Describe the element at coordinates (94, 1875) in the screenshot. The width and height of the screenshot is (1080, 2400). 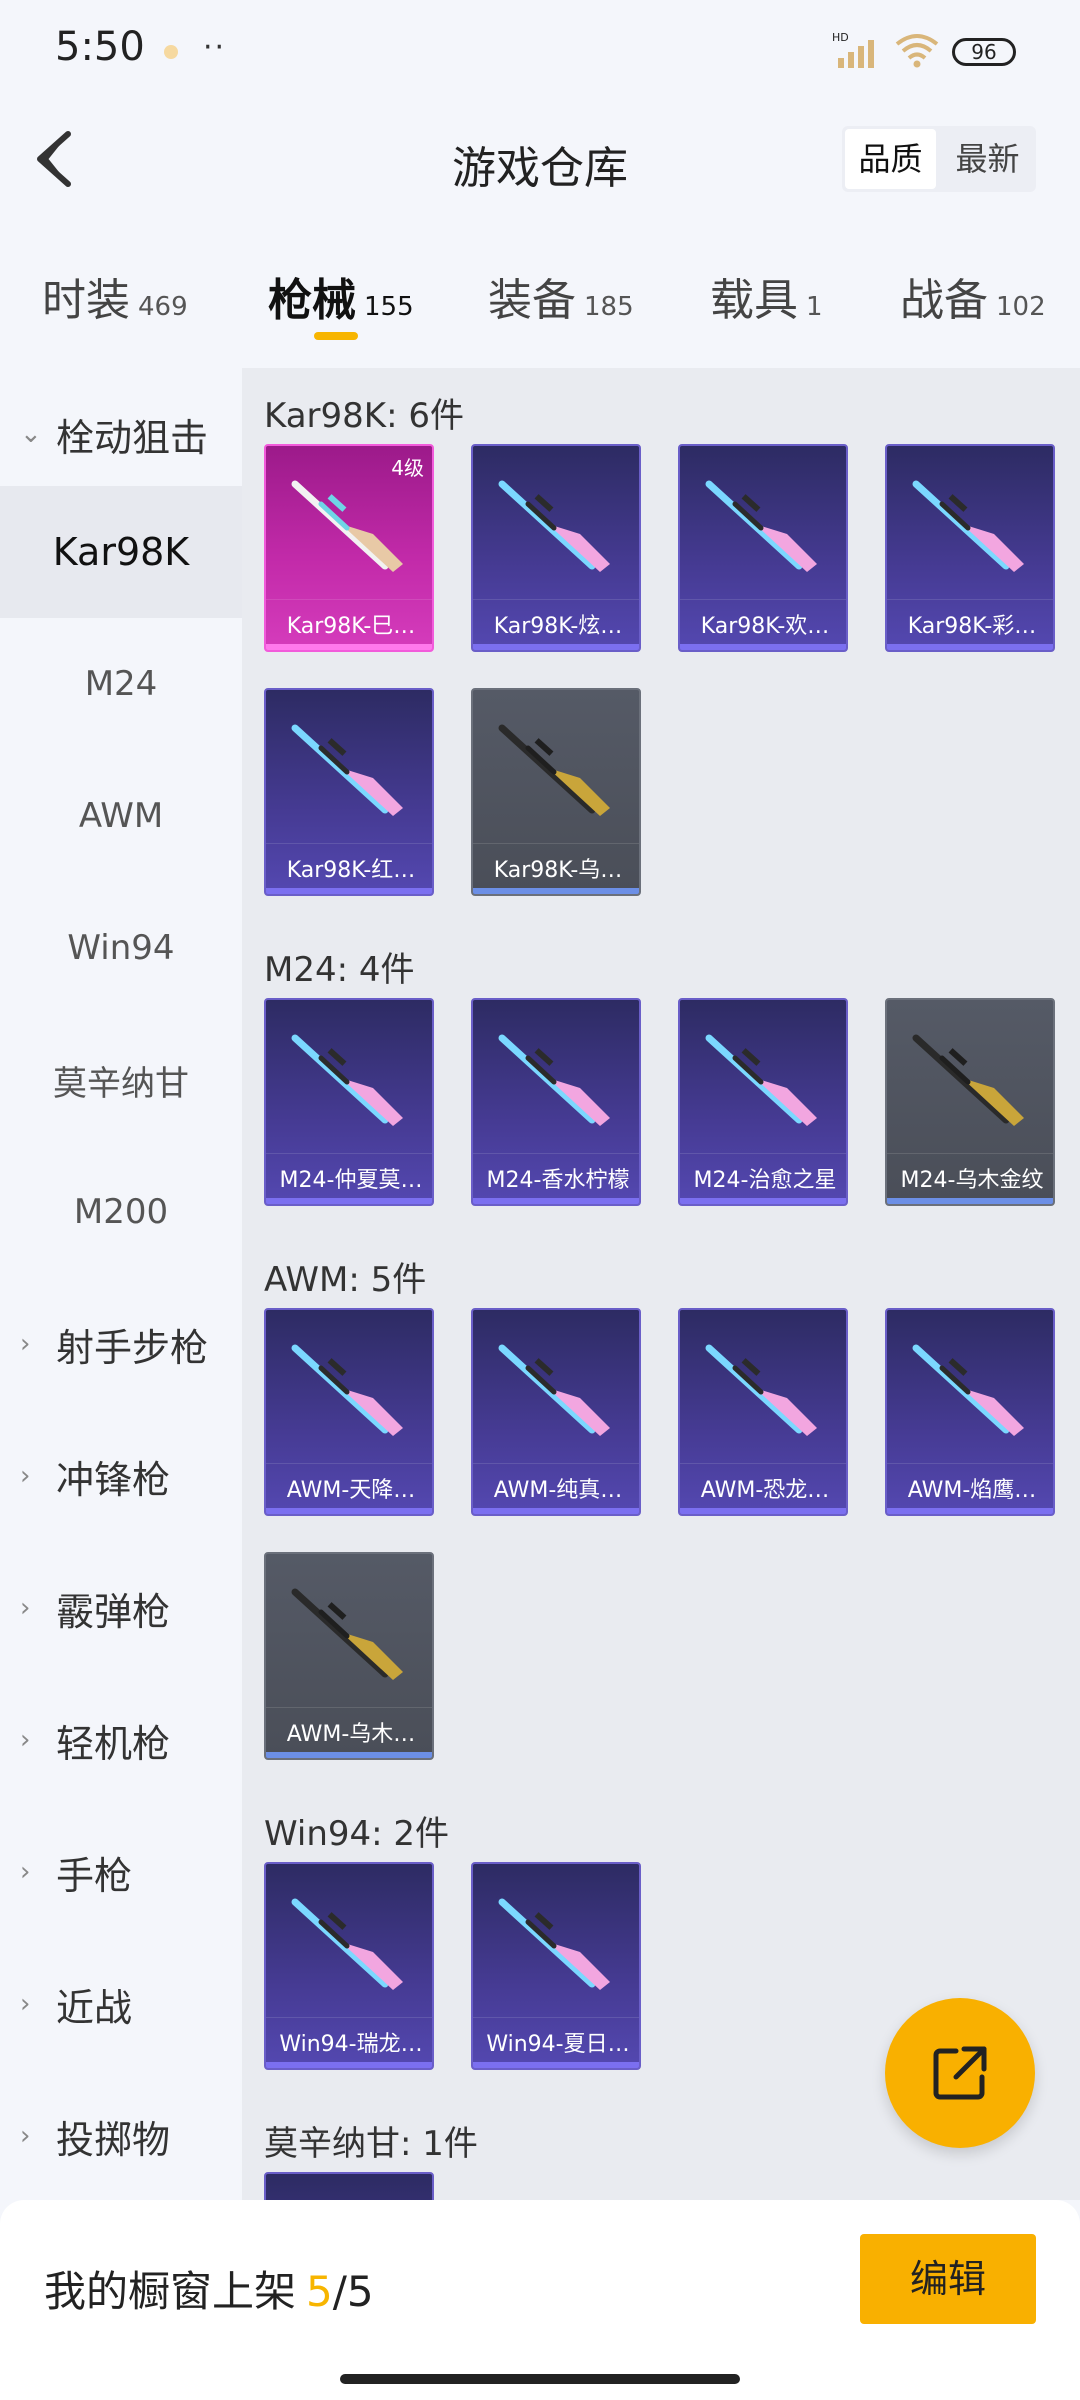
I see `sidebar-group-label: 手枪` at that location.